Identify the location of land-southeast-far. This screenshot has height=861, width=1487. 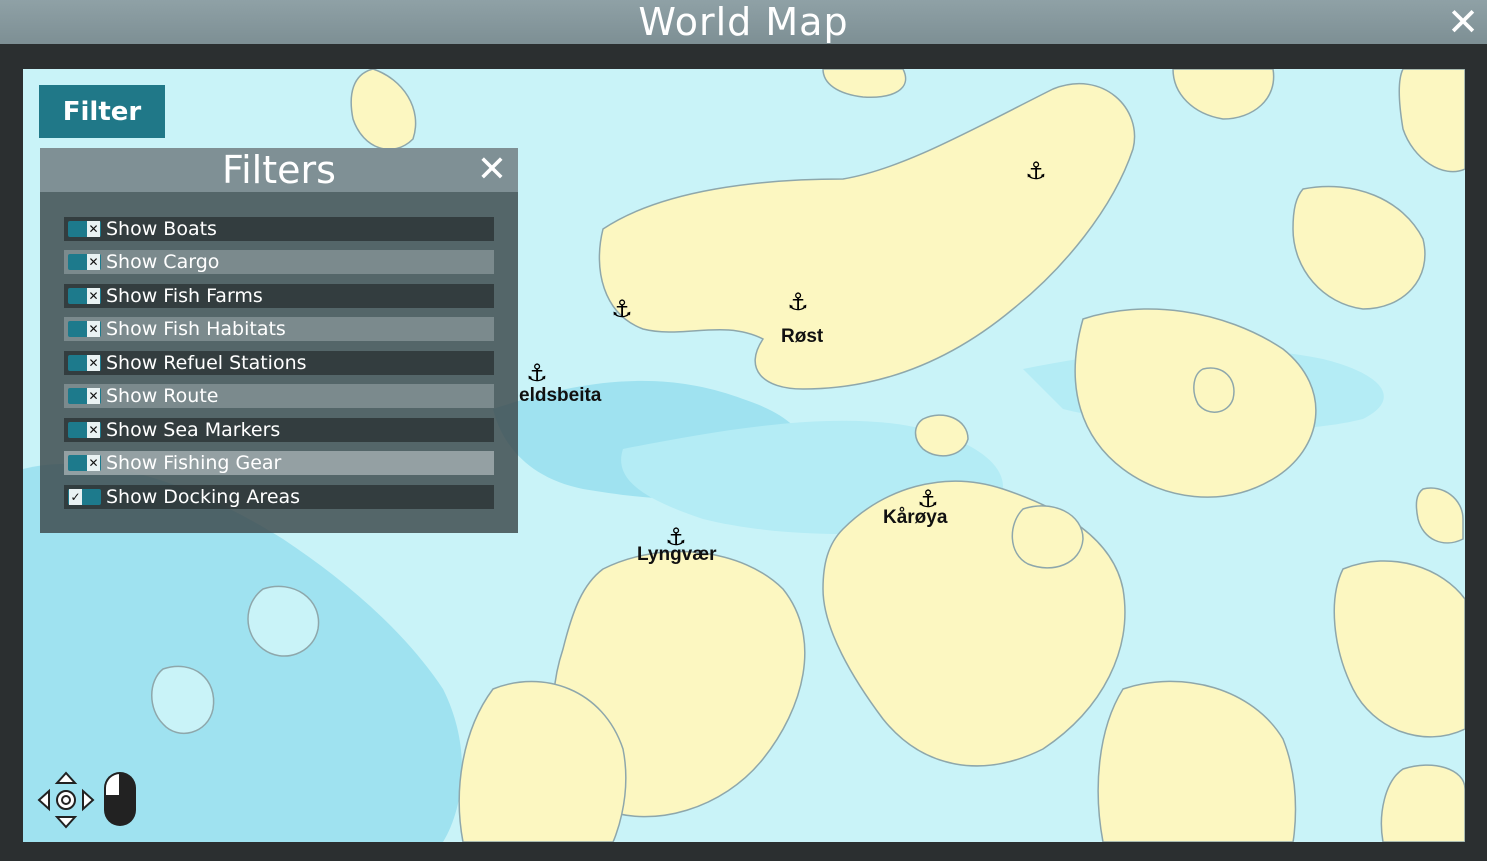
(1399, 649).